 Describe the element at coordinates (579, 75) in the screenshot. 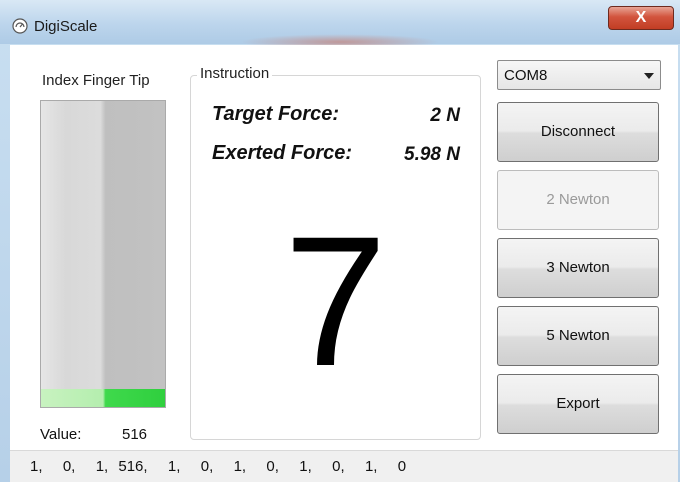

I see `port-select: COM8` at that location.